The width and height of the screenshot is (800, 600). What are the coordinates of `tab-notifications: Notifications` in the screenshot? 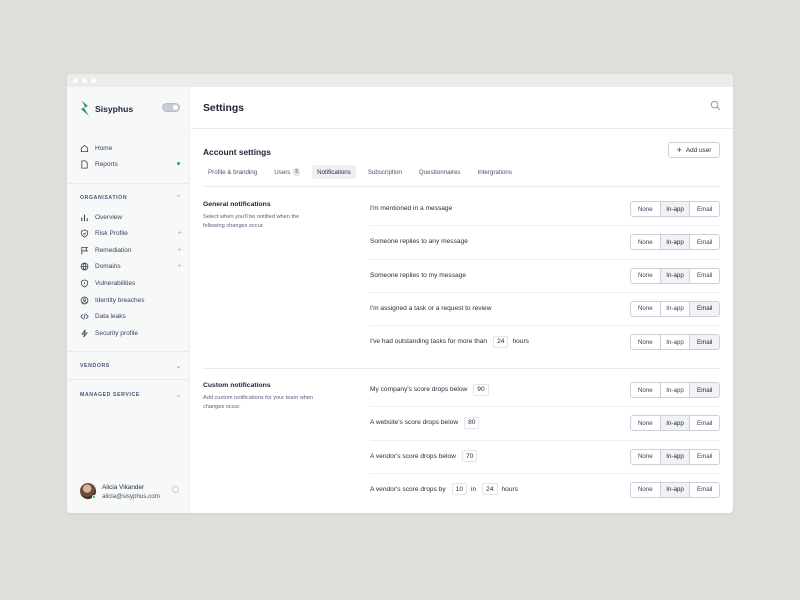 It's located at (334, 172).